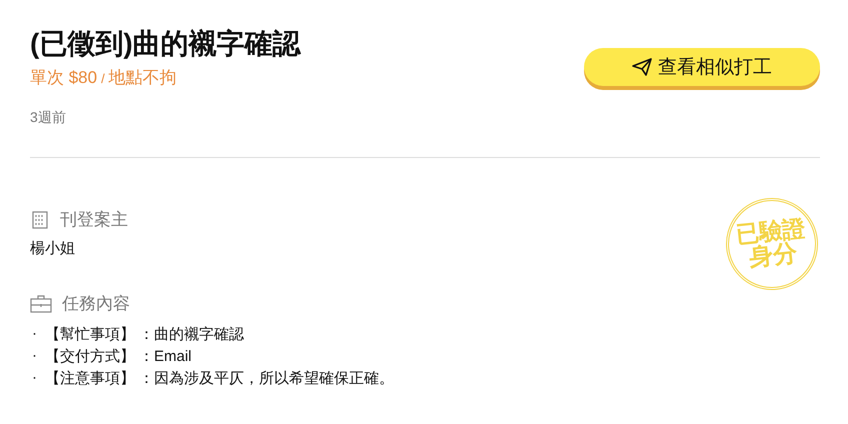 This screenshot has width=848, height=424. I want to click on item-value: ：因為涉及平仄，所以希望確保正確。, so click(266, 378).